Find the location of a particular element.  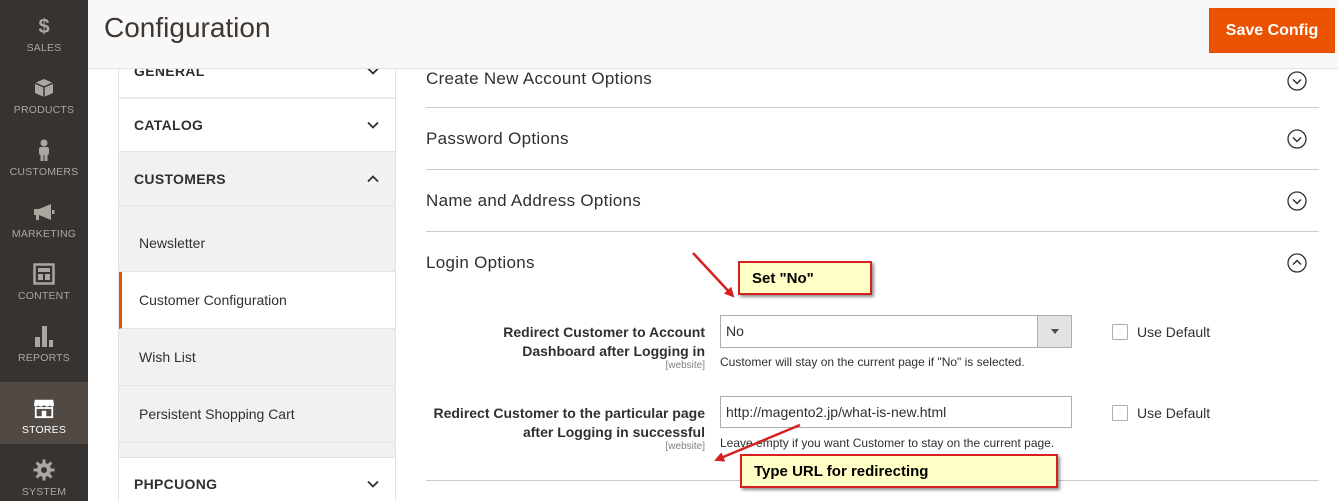

section-title: Create New Account Options is located at coordinates (539, 78).